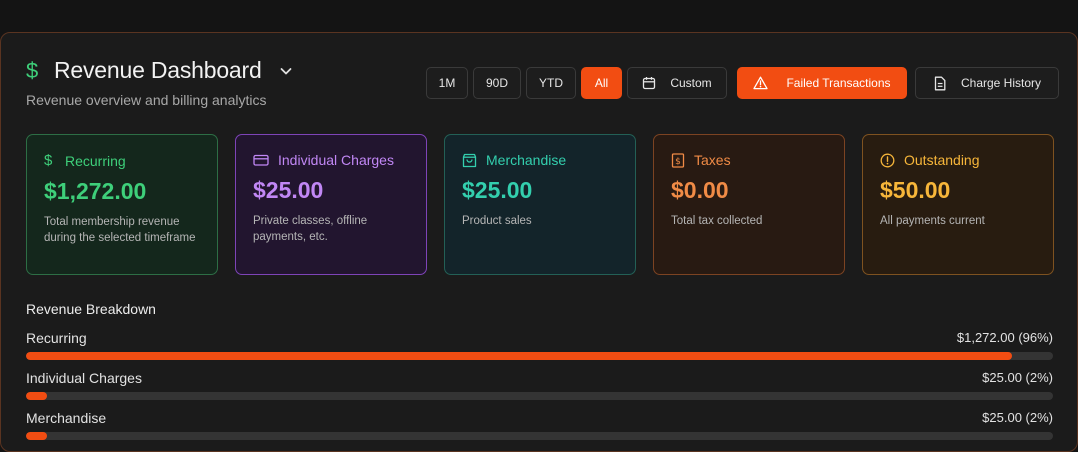 Image resolution: width=1078 pixels, height=452 pixels. What do you see at coordinates (887, 160) in the screenshot?
I see `alert-circle-icon` at bounding box center [887, 160].